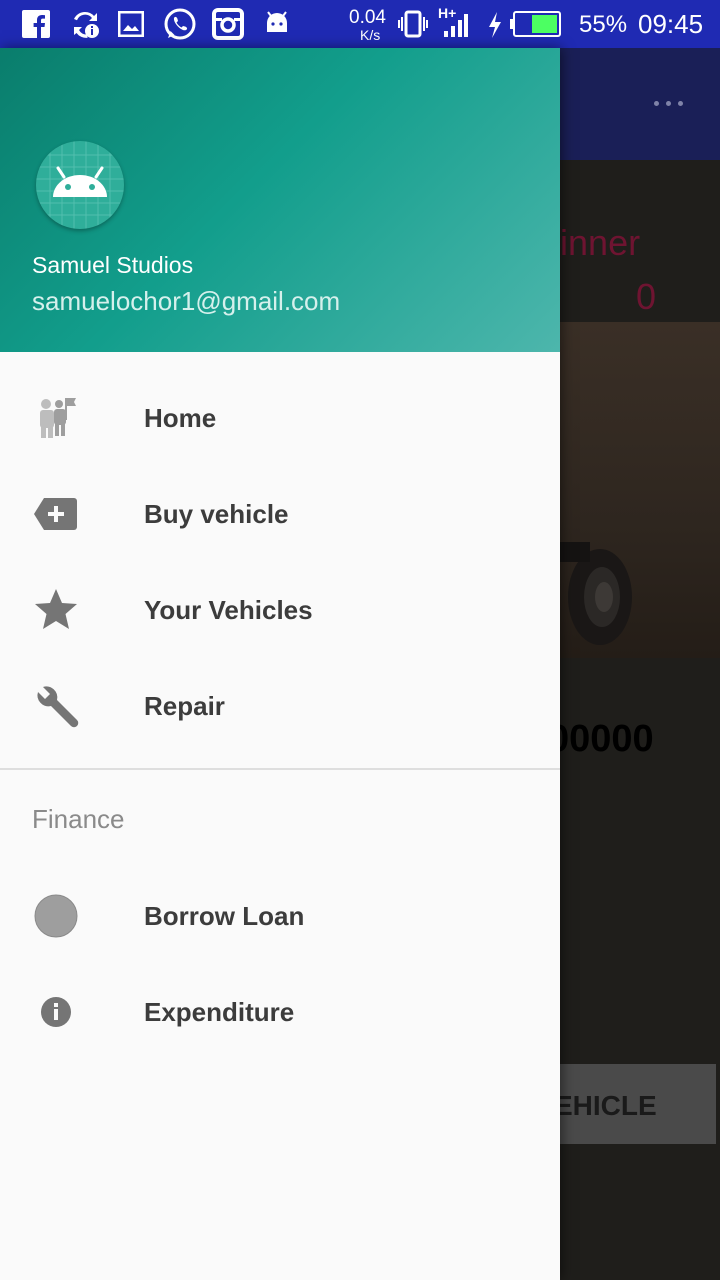 The height and width of the screenshot is (1280, 720). What do you see at coordinates (228, 610) in the screenshot?
I see `menu-item-label: Your Vehicles` at bounding box center [228, 610].